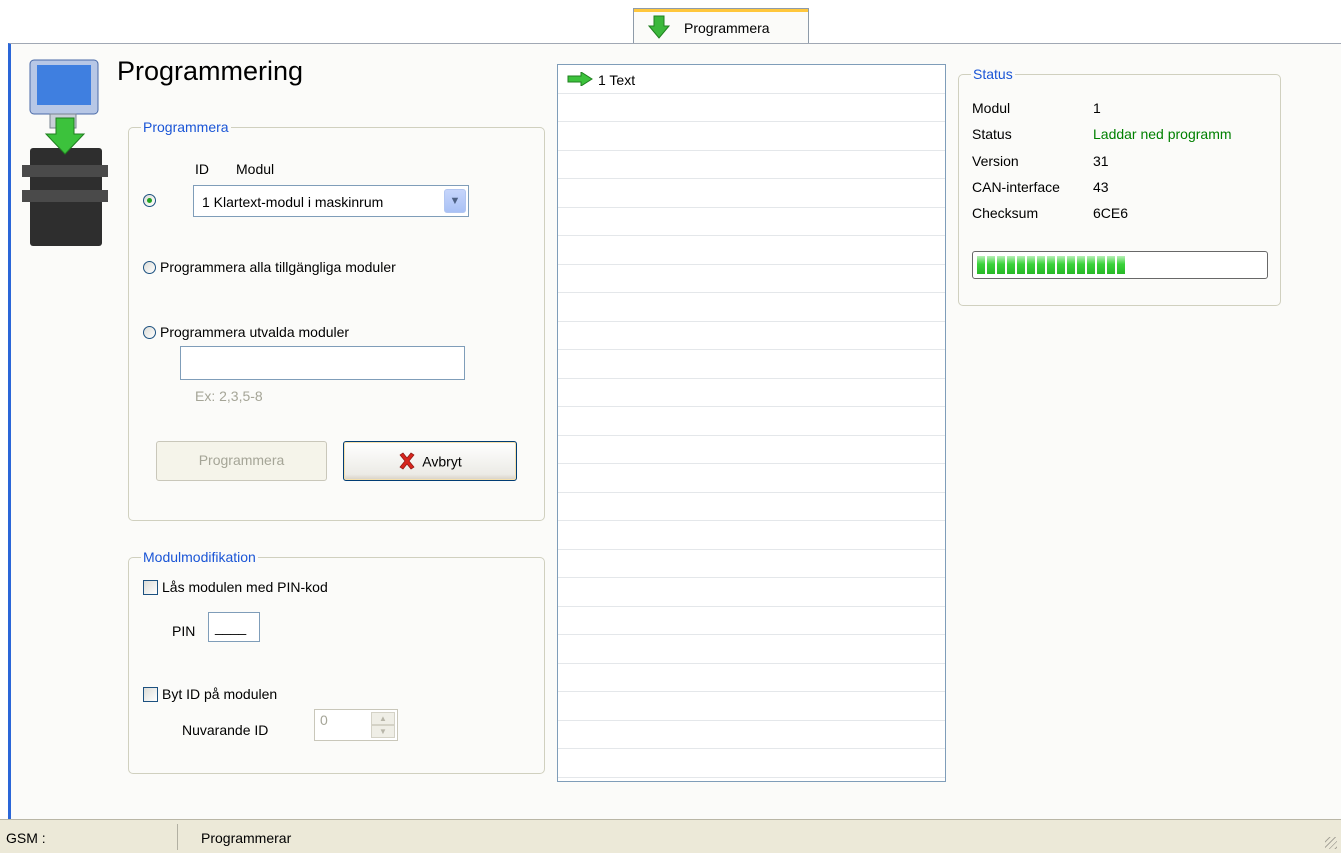 This screenshot has width=1341, height=853. I want to click on modmod-group-legend: Modulmodifikation, so click(199, 557).